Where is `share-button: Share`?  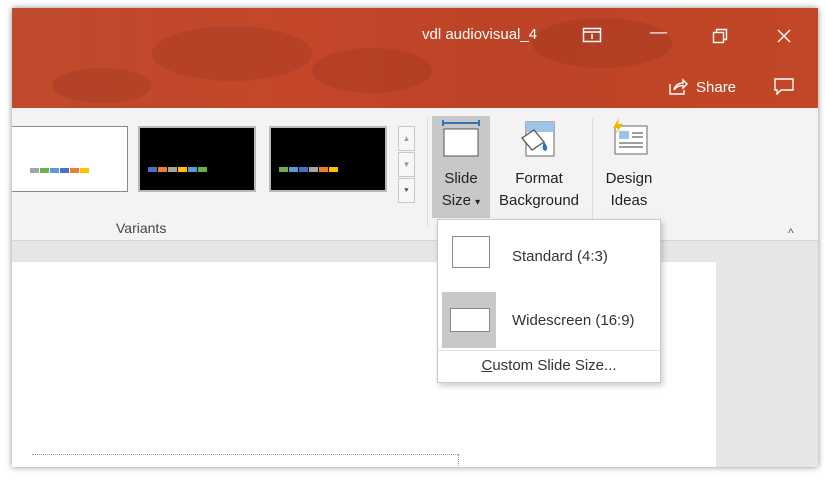
share-button: Share is located at coordinates (702, 87).